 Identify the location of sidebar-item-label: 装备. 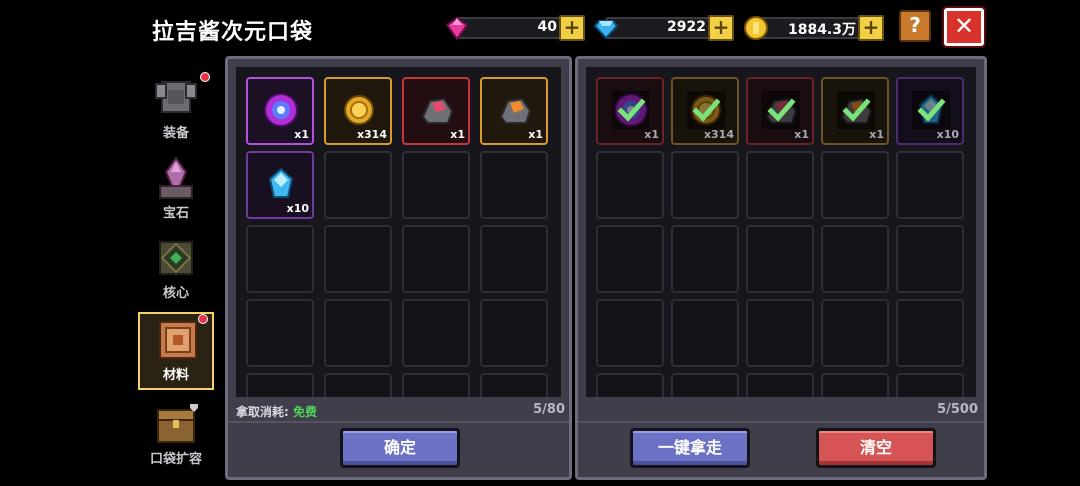
(175, 133).